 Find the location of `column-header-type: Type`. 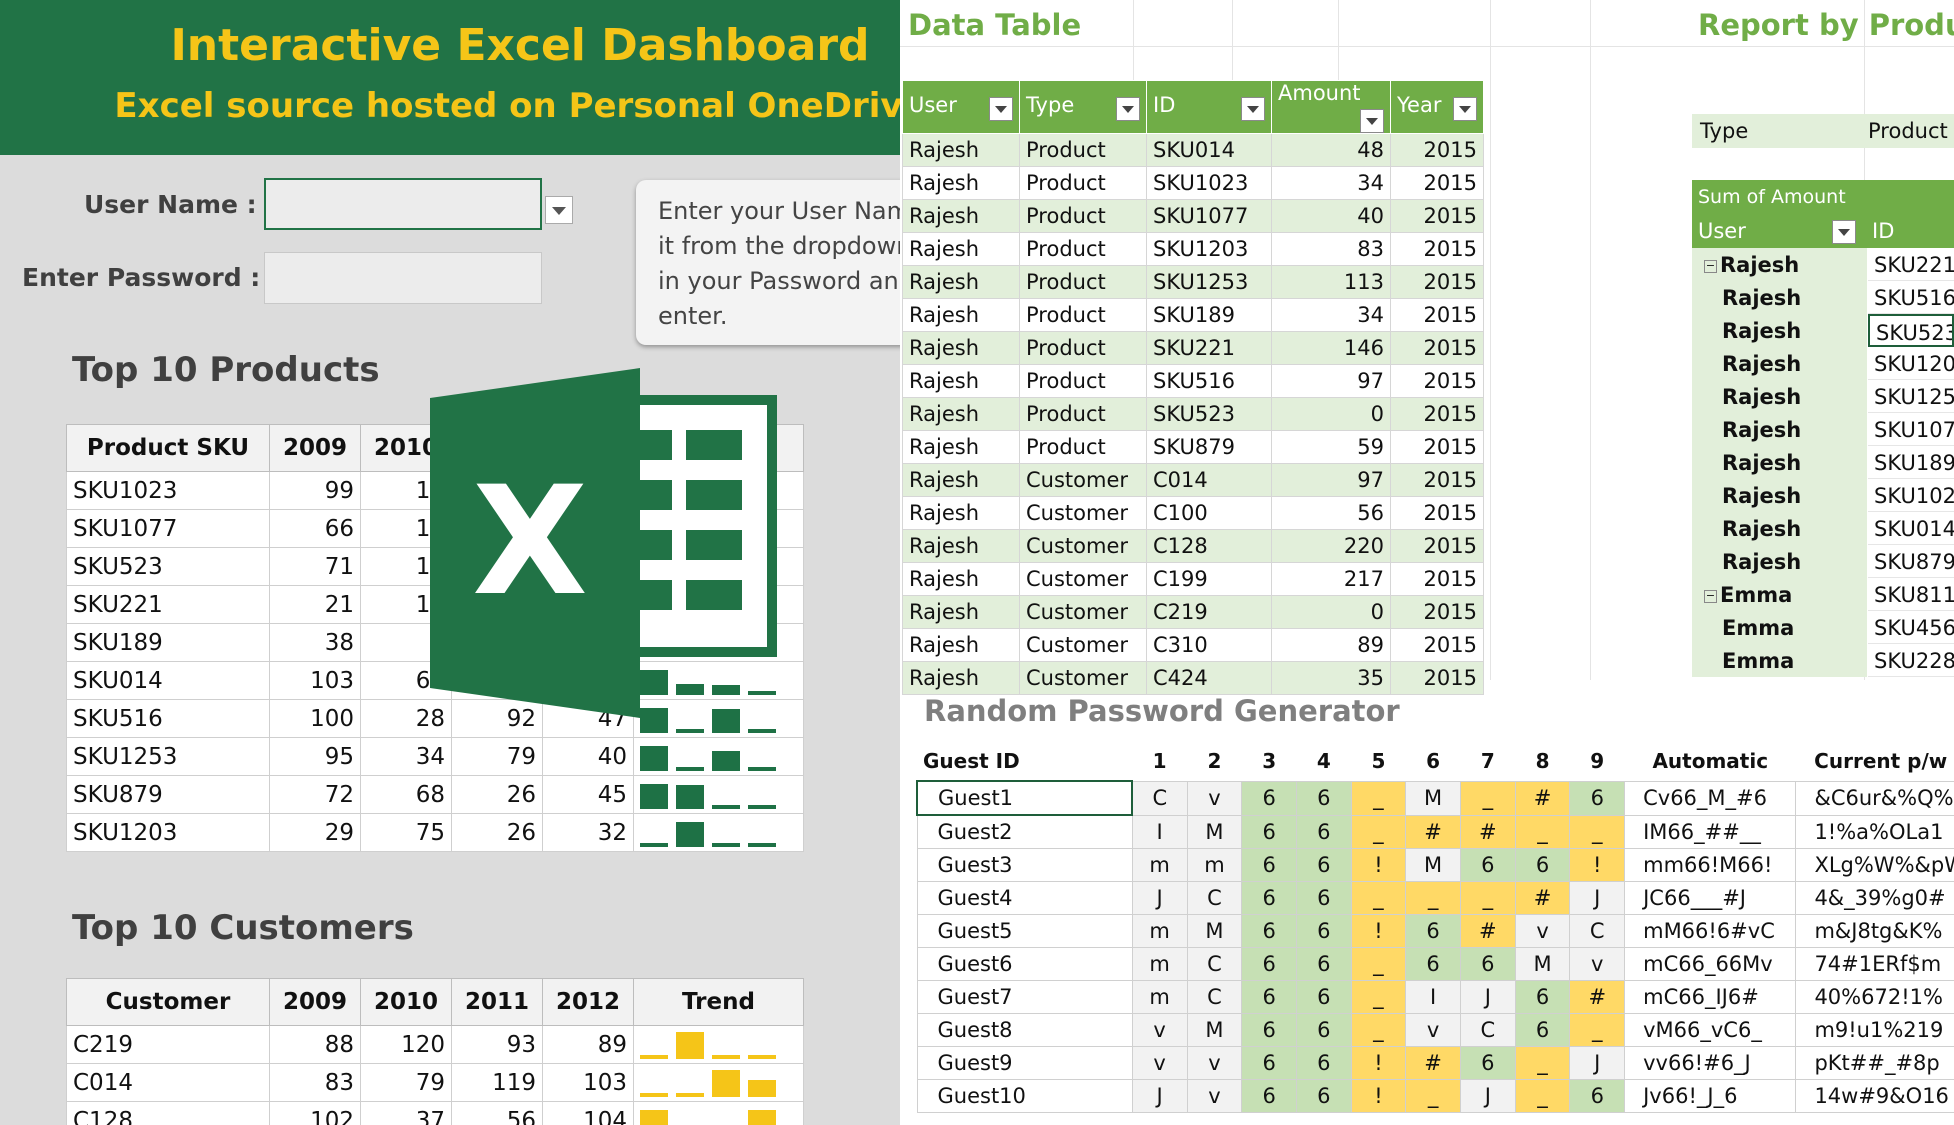

column-header-type: Type is located at coordinates (1083, 107).